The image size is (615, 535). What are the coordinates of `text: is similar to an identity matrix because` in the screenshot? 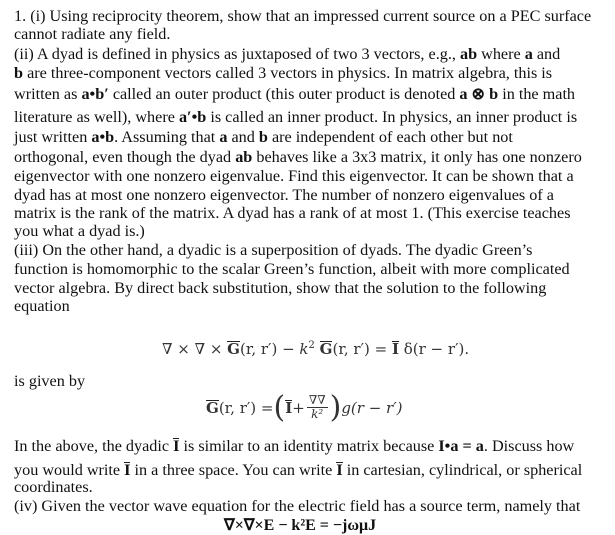 It's located at (309, 446).